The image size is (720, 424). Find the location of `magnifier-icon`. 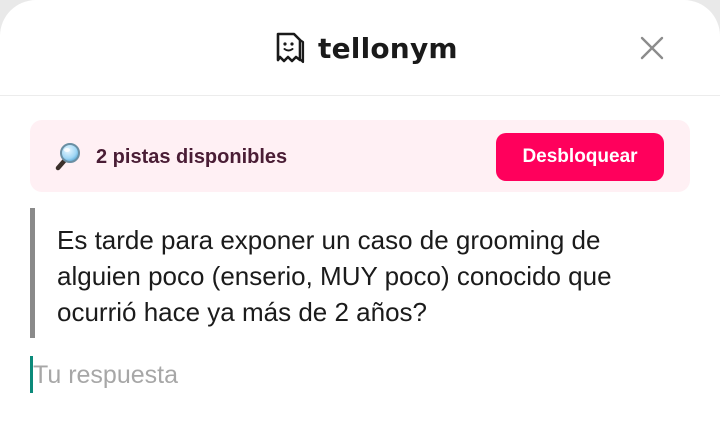

magnifier-icon is located at coordinates (67, 157).